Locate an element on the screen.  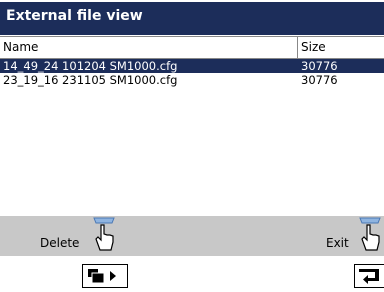
column-header: Name Size is located at coordinates (192, 47).